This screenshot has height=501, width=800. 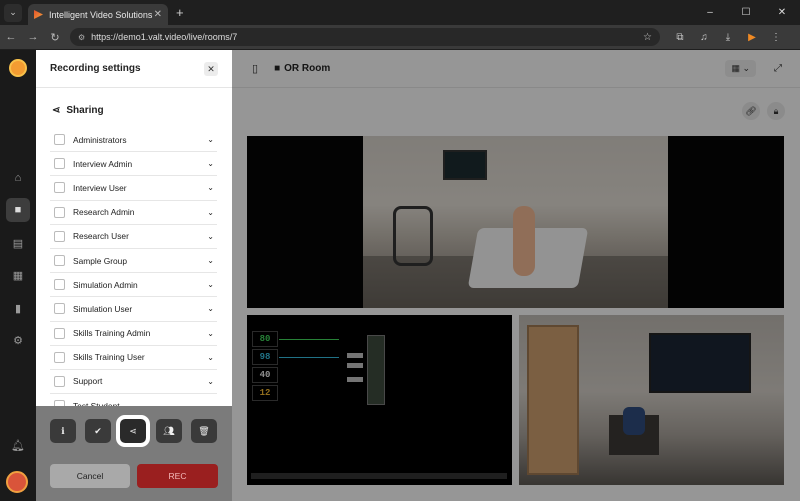 I want to click on group-label: Simulation Admin, so click(x=105, y=284).